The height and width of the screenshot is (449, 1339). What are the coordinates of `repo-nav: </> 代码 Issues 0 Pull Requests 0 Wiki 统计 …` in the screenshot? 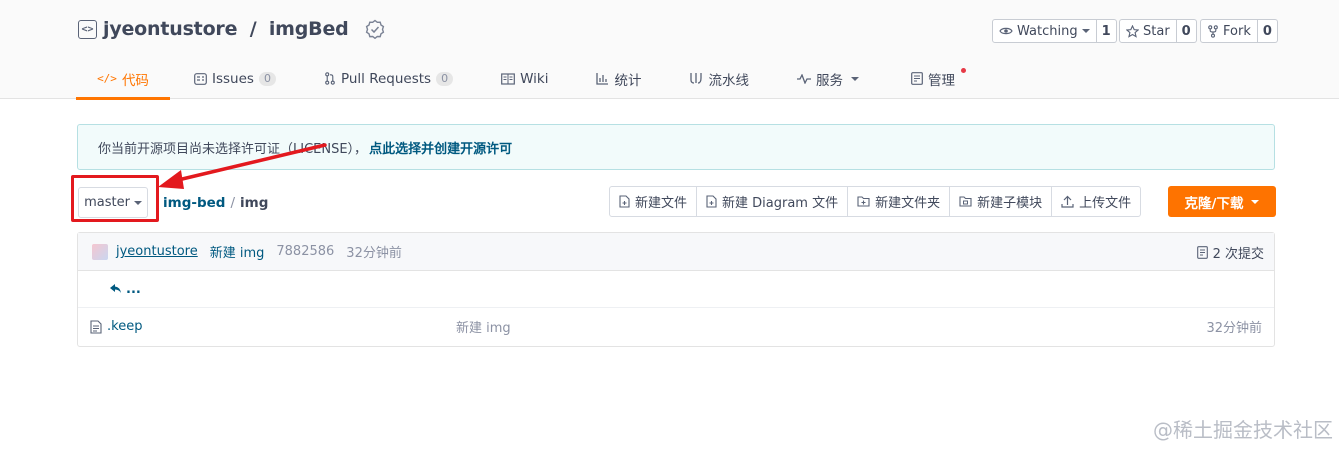 It's located at (521, 79).